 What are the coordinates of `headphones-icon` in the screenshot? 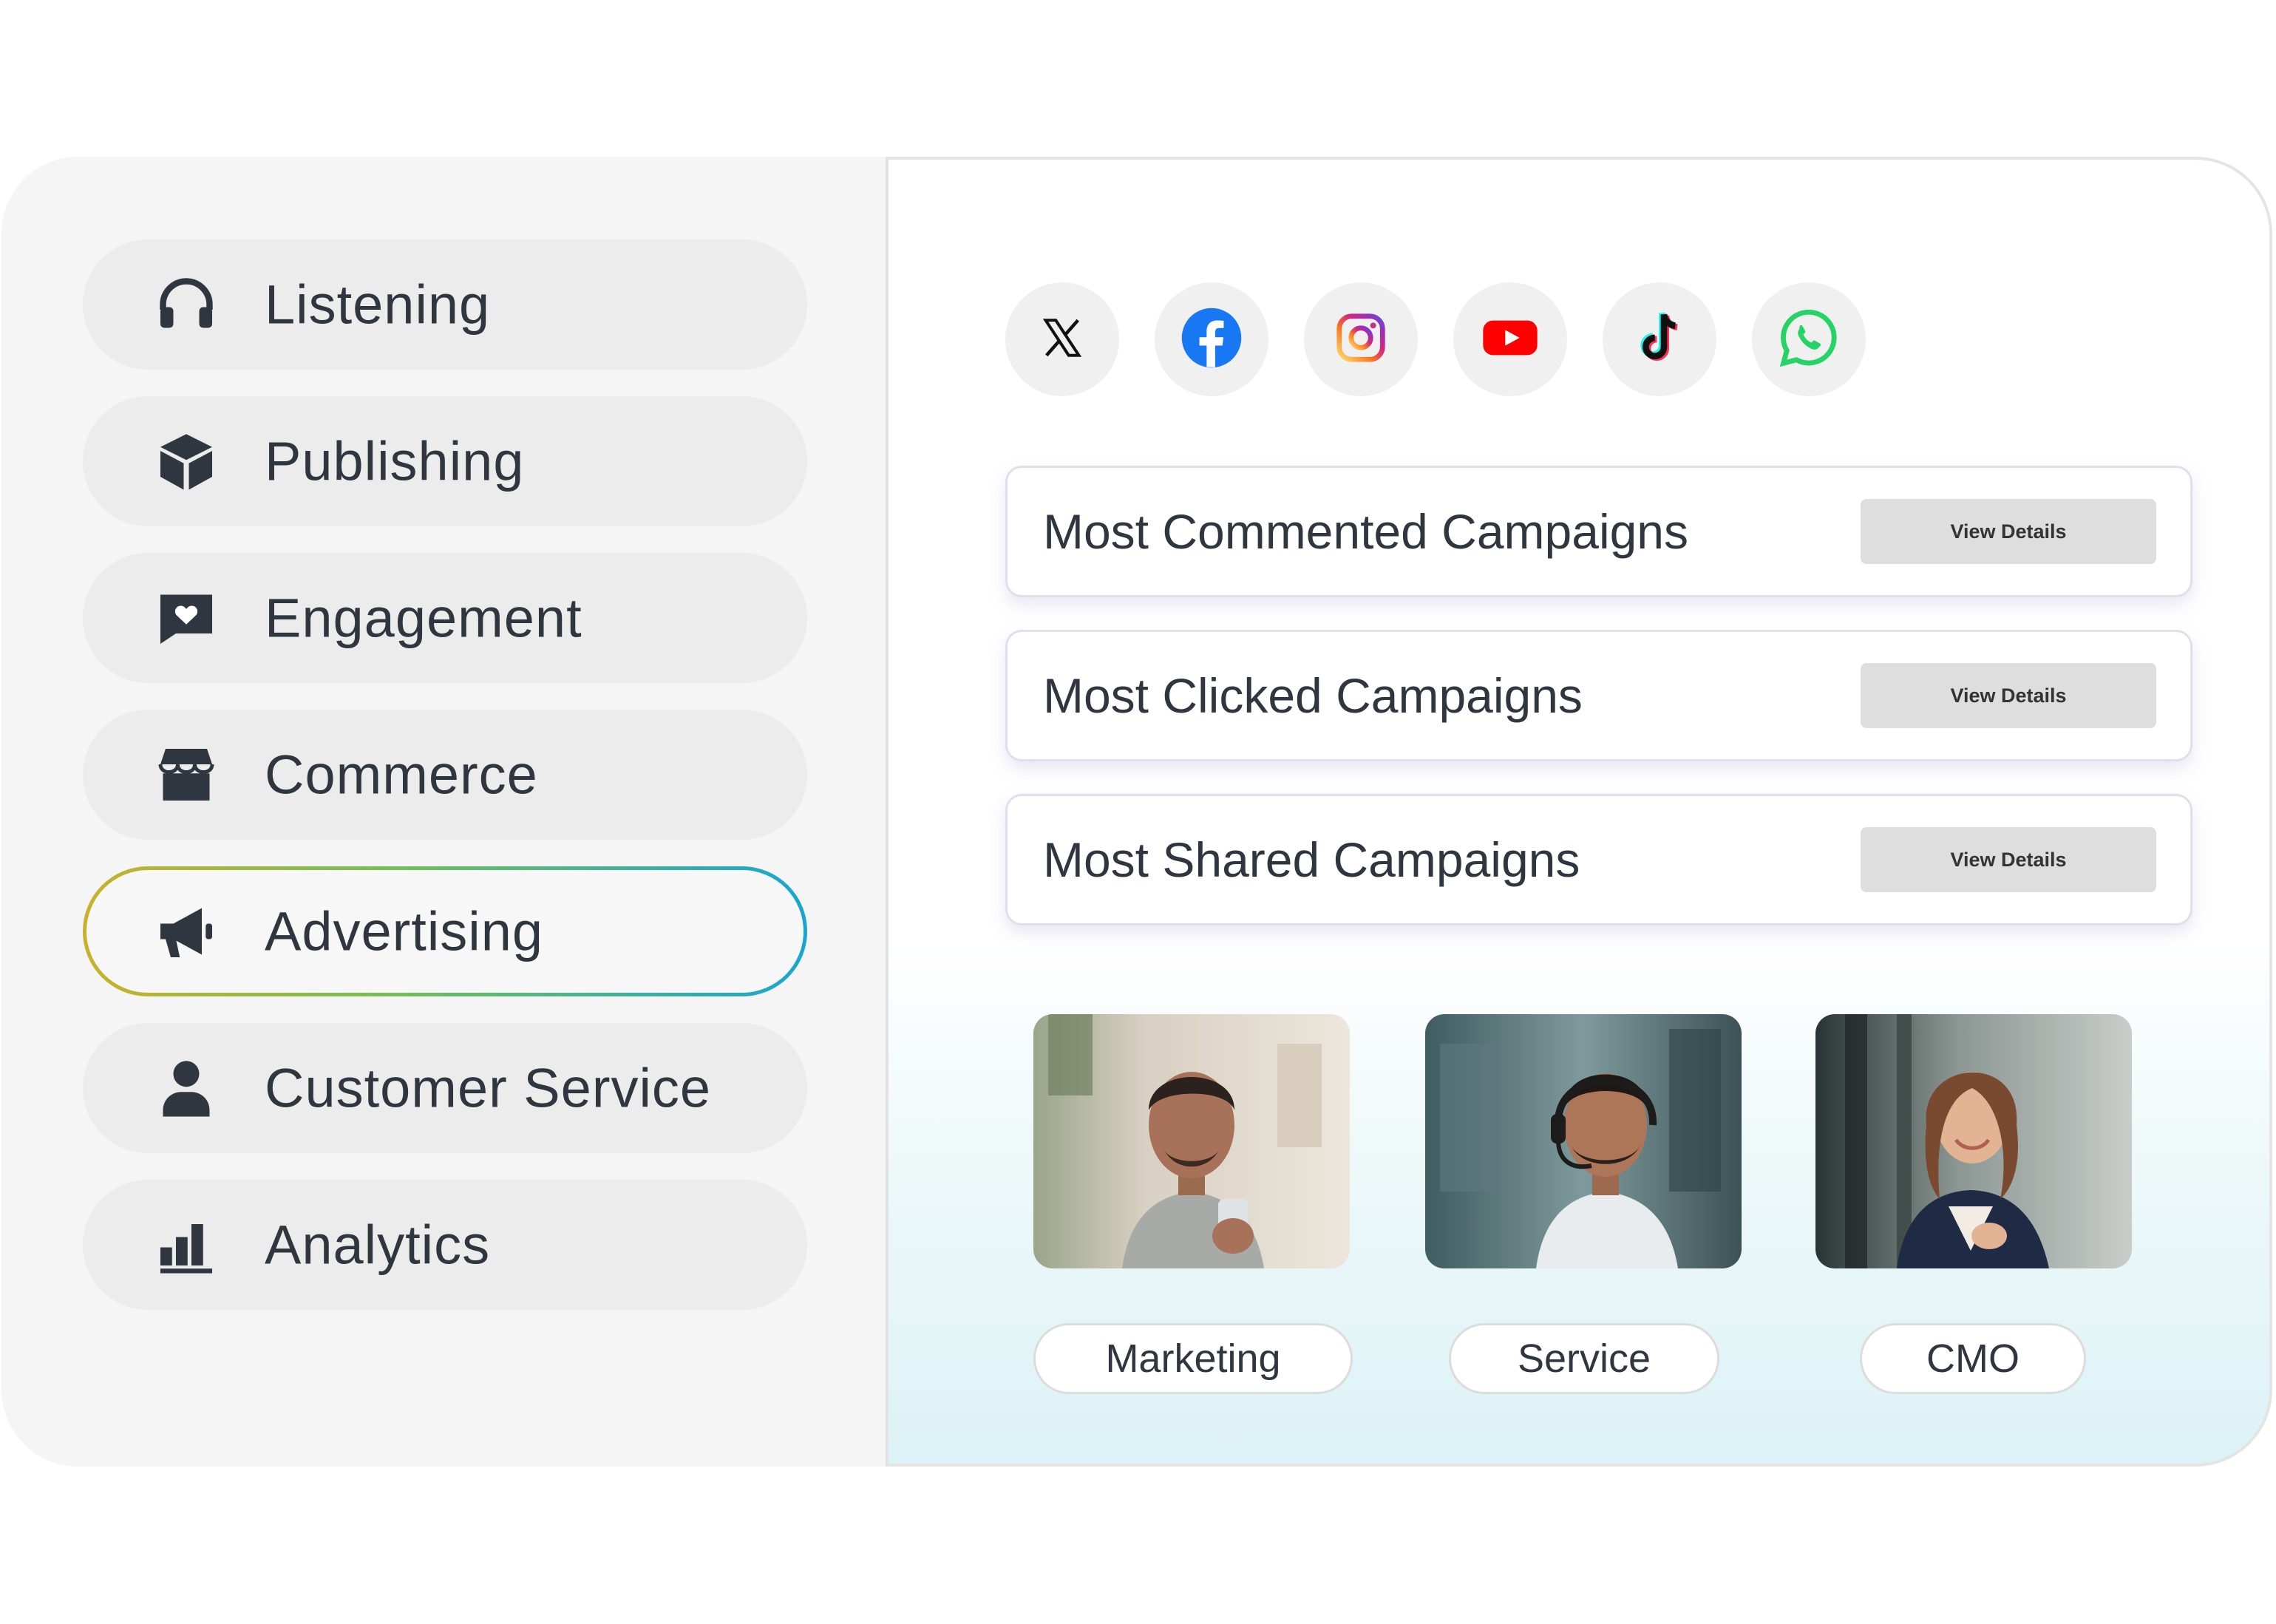 It's located at (186, 305).